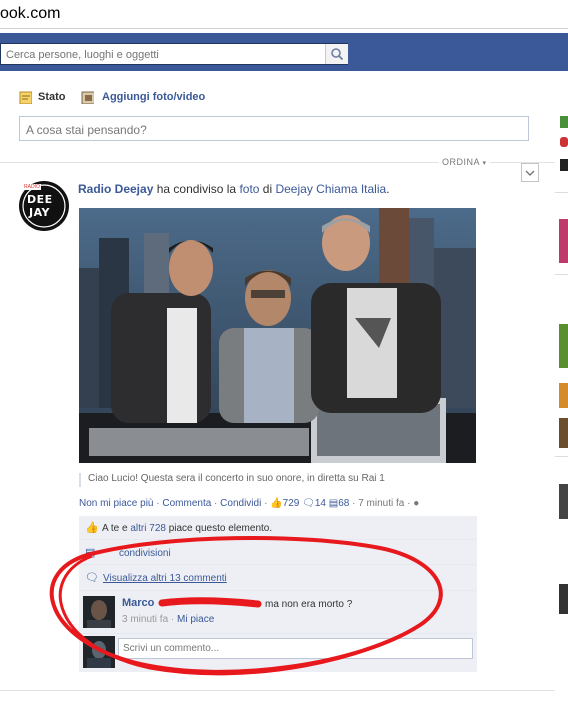 This screenshot has height=708, width=568. I want to click on feed-bottom-divider, so click(277, 690).